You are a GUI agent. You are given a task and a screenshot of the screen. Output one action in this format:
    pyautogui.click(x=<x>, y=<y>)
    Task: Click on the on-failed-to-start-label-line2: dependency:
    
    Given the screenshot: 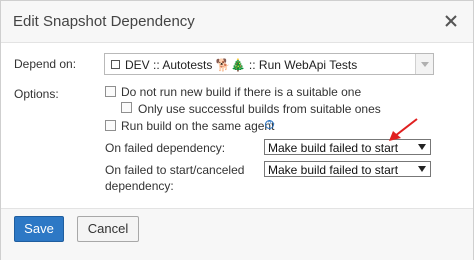 What is the action you would take?
    pyautogui.click(x=139, y=186)
    